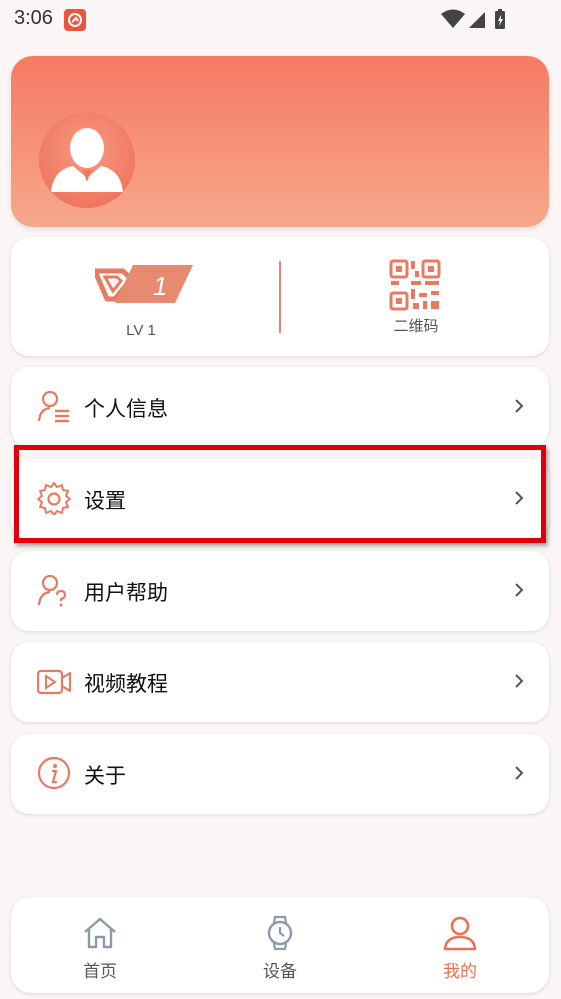  What do you see at coordinates (52, 590) in the screenshot?
I see `user-help-icon` at bounding box center [52, 590].